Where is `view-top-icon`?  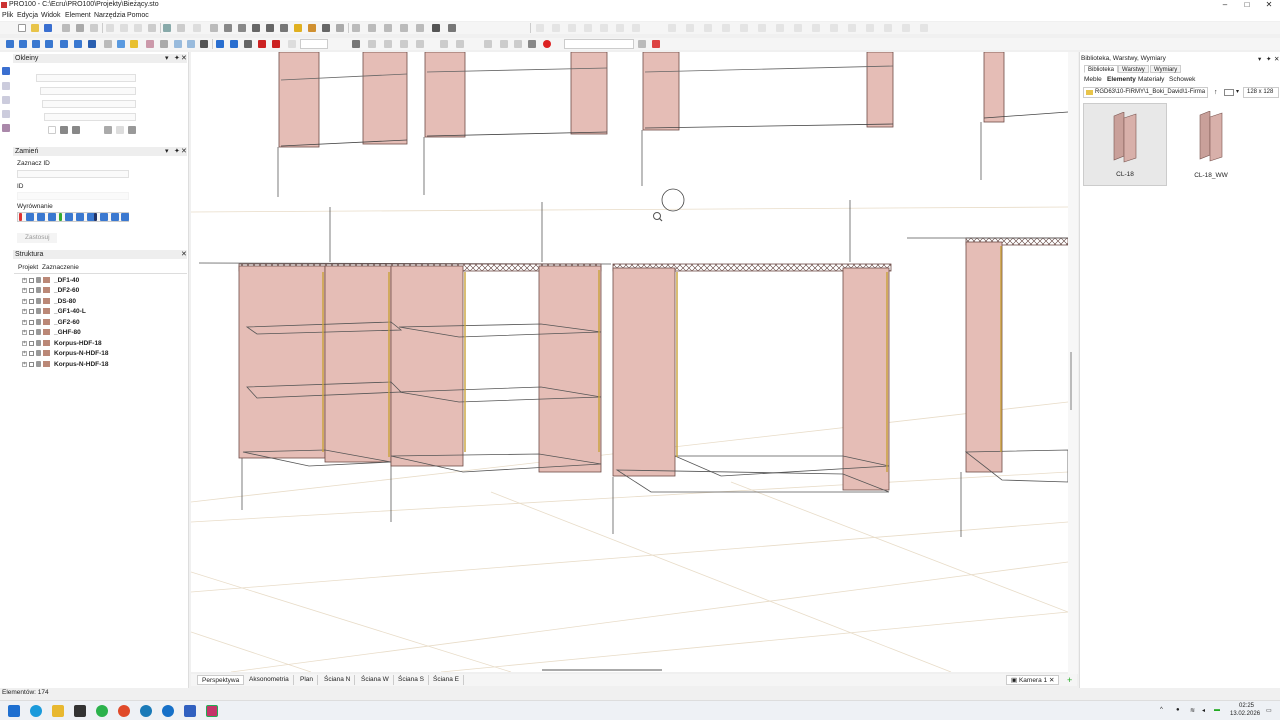
view-top-icon is located at coordinates (64, 44).